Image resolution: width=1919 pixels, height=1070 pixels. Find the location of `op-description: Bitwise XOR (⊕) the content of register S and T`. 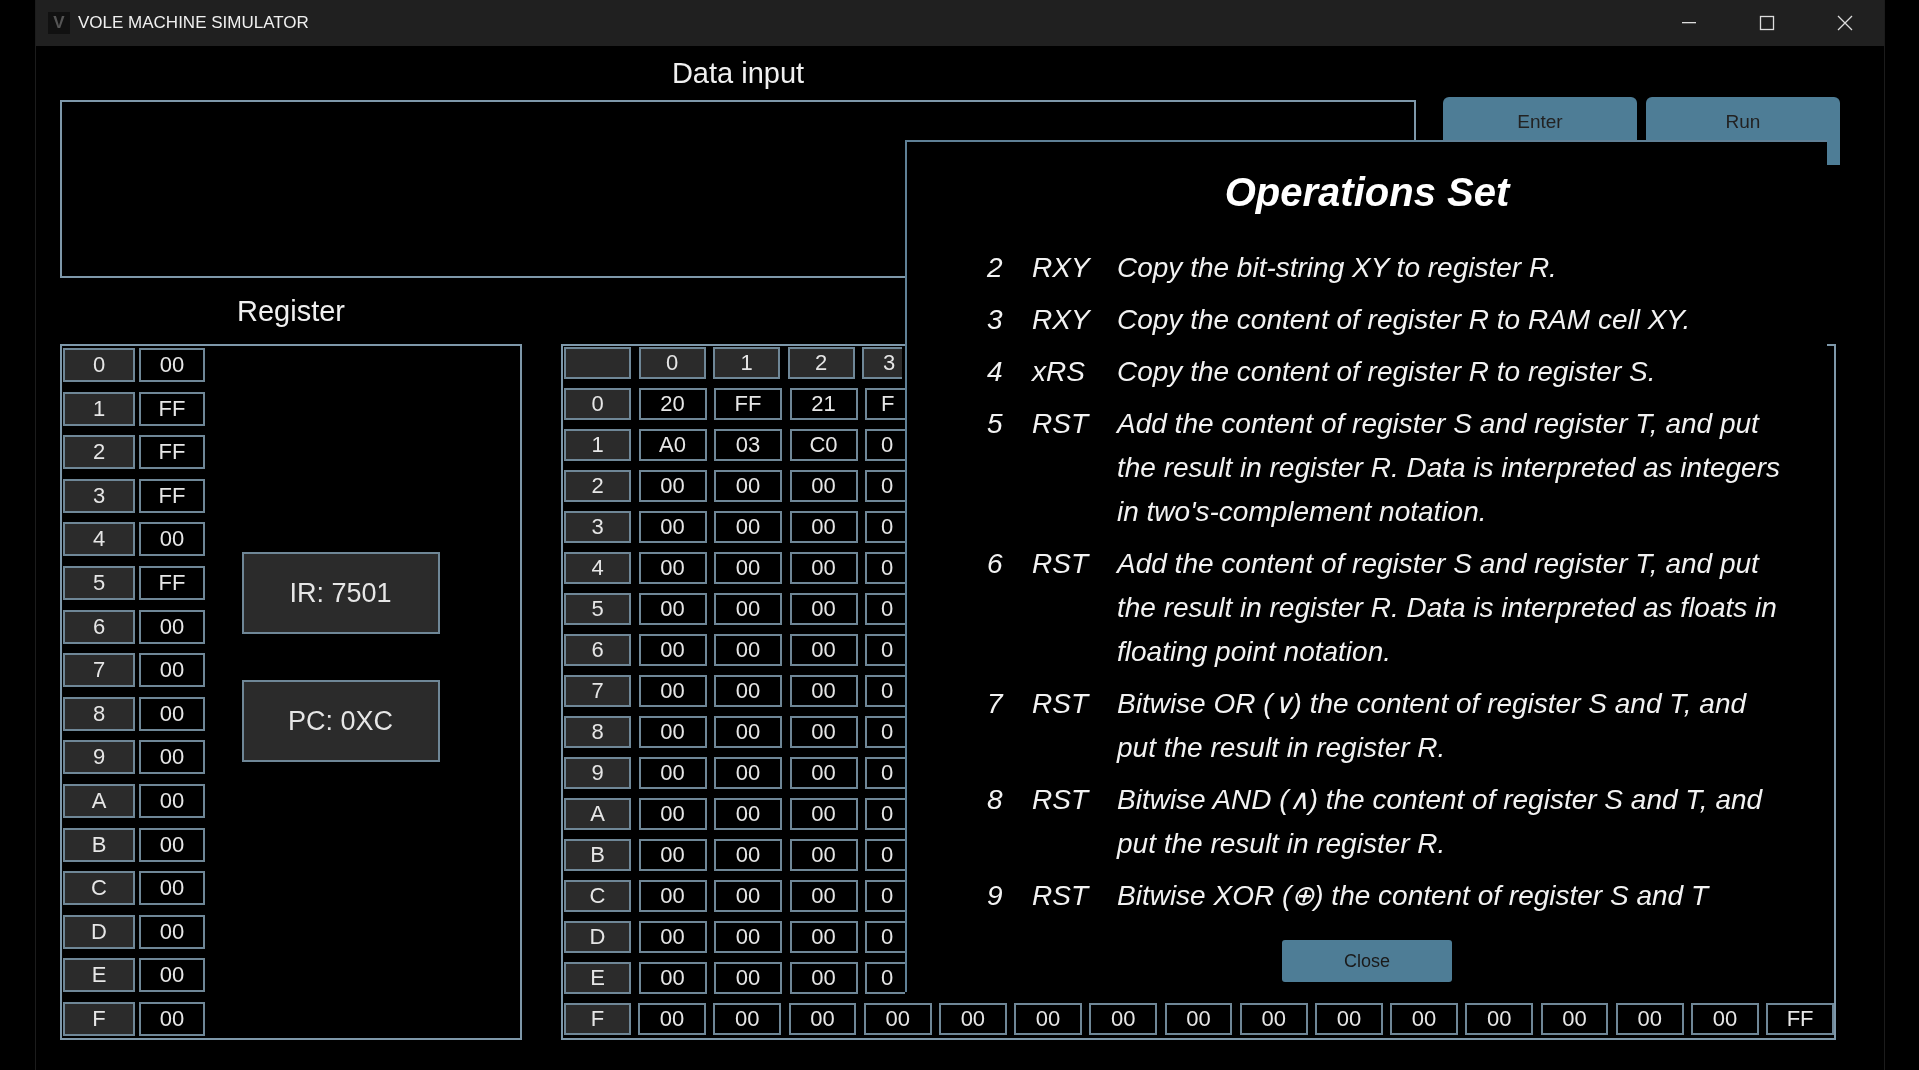

op-description: Bitwise XOR (⊕) the content of register S and T is located at coordinates (1414, 896).